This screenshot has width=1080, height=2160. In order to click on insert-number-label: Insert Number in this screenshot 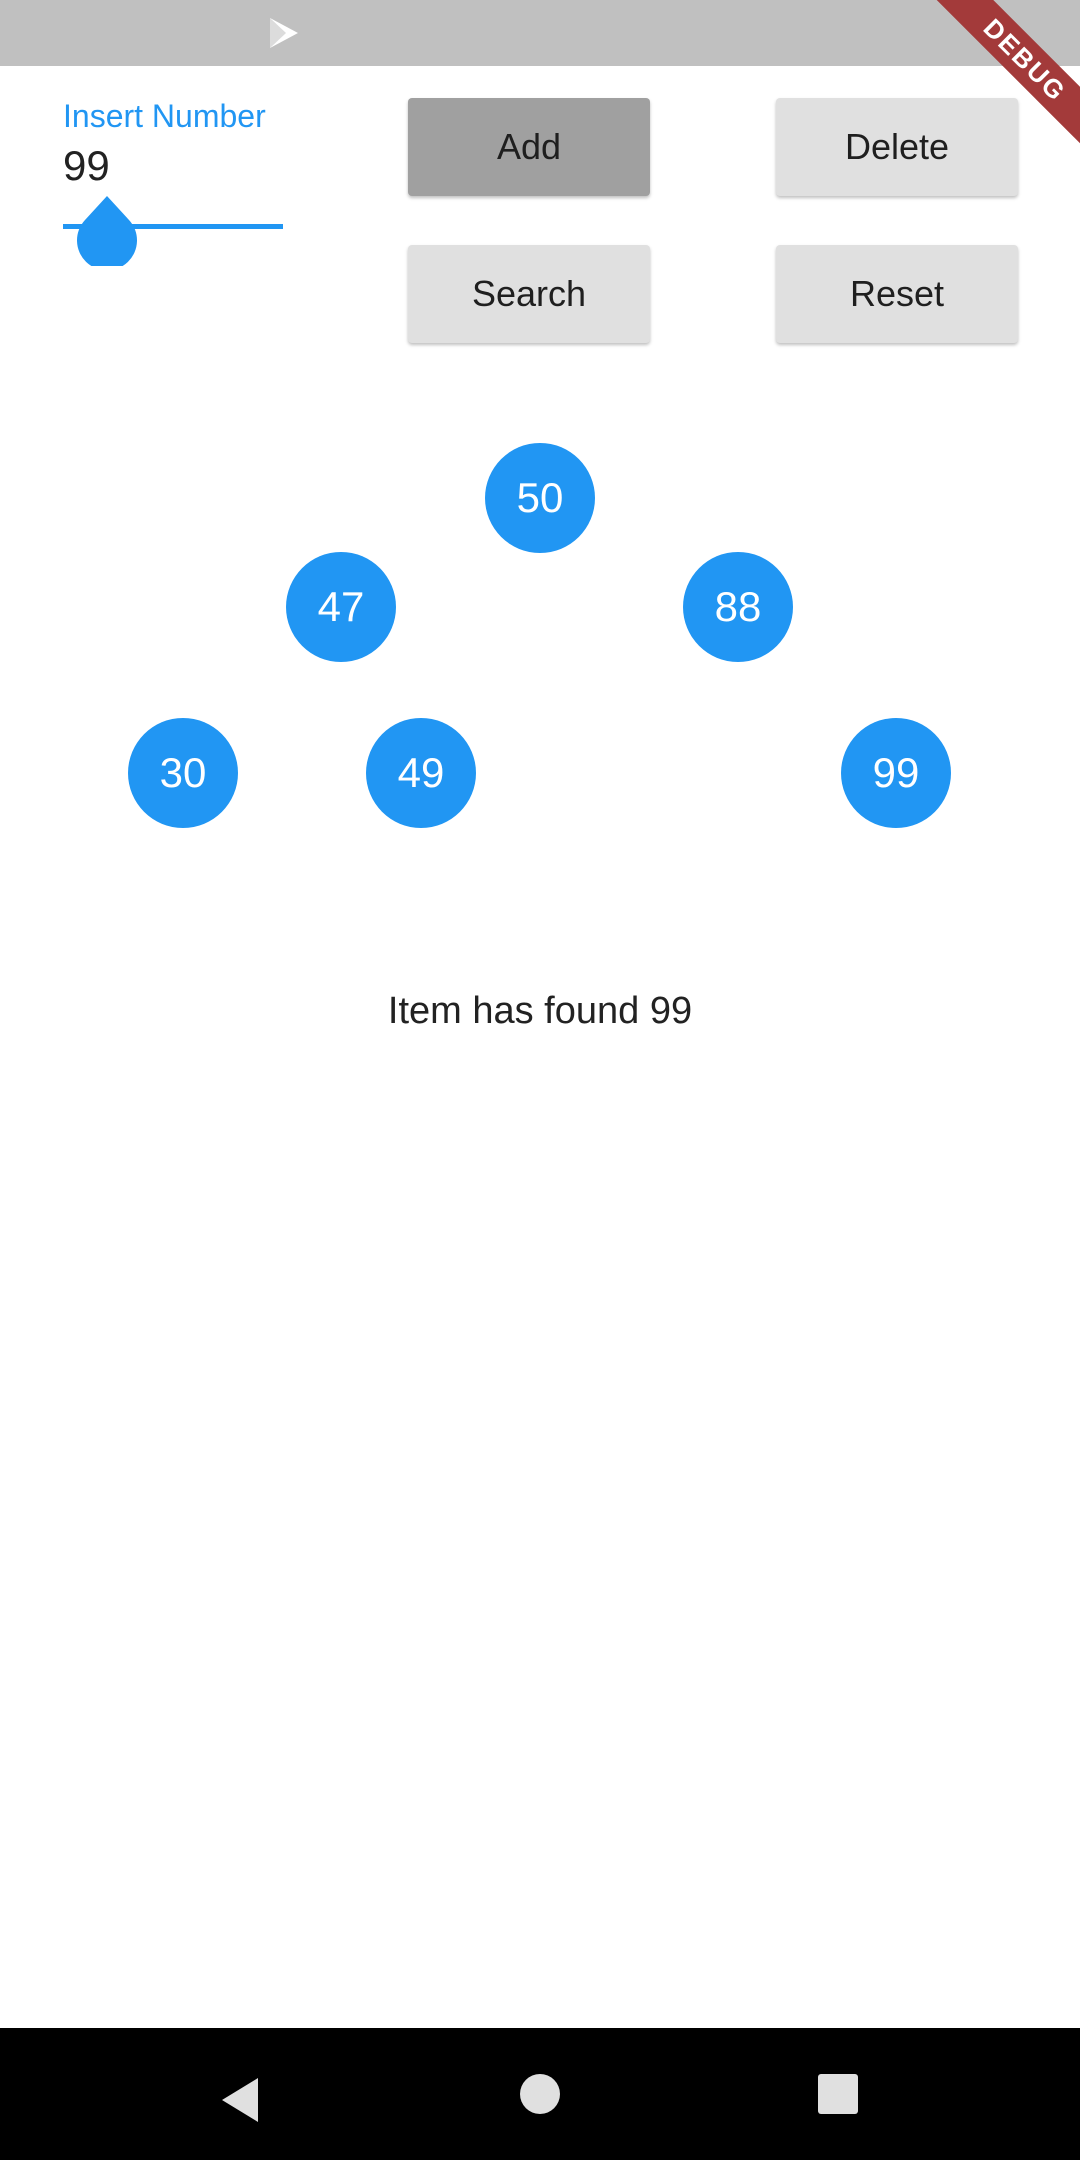, I will do `click(164, 116)`.